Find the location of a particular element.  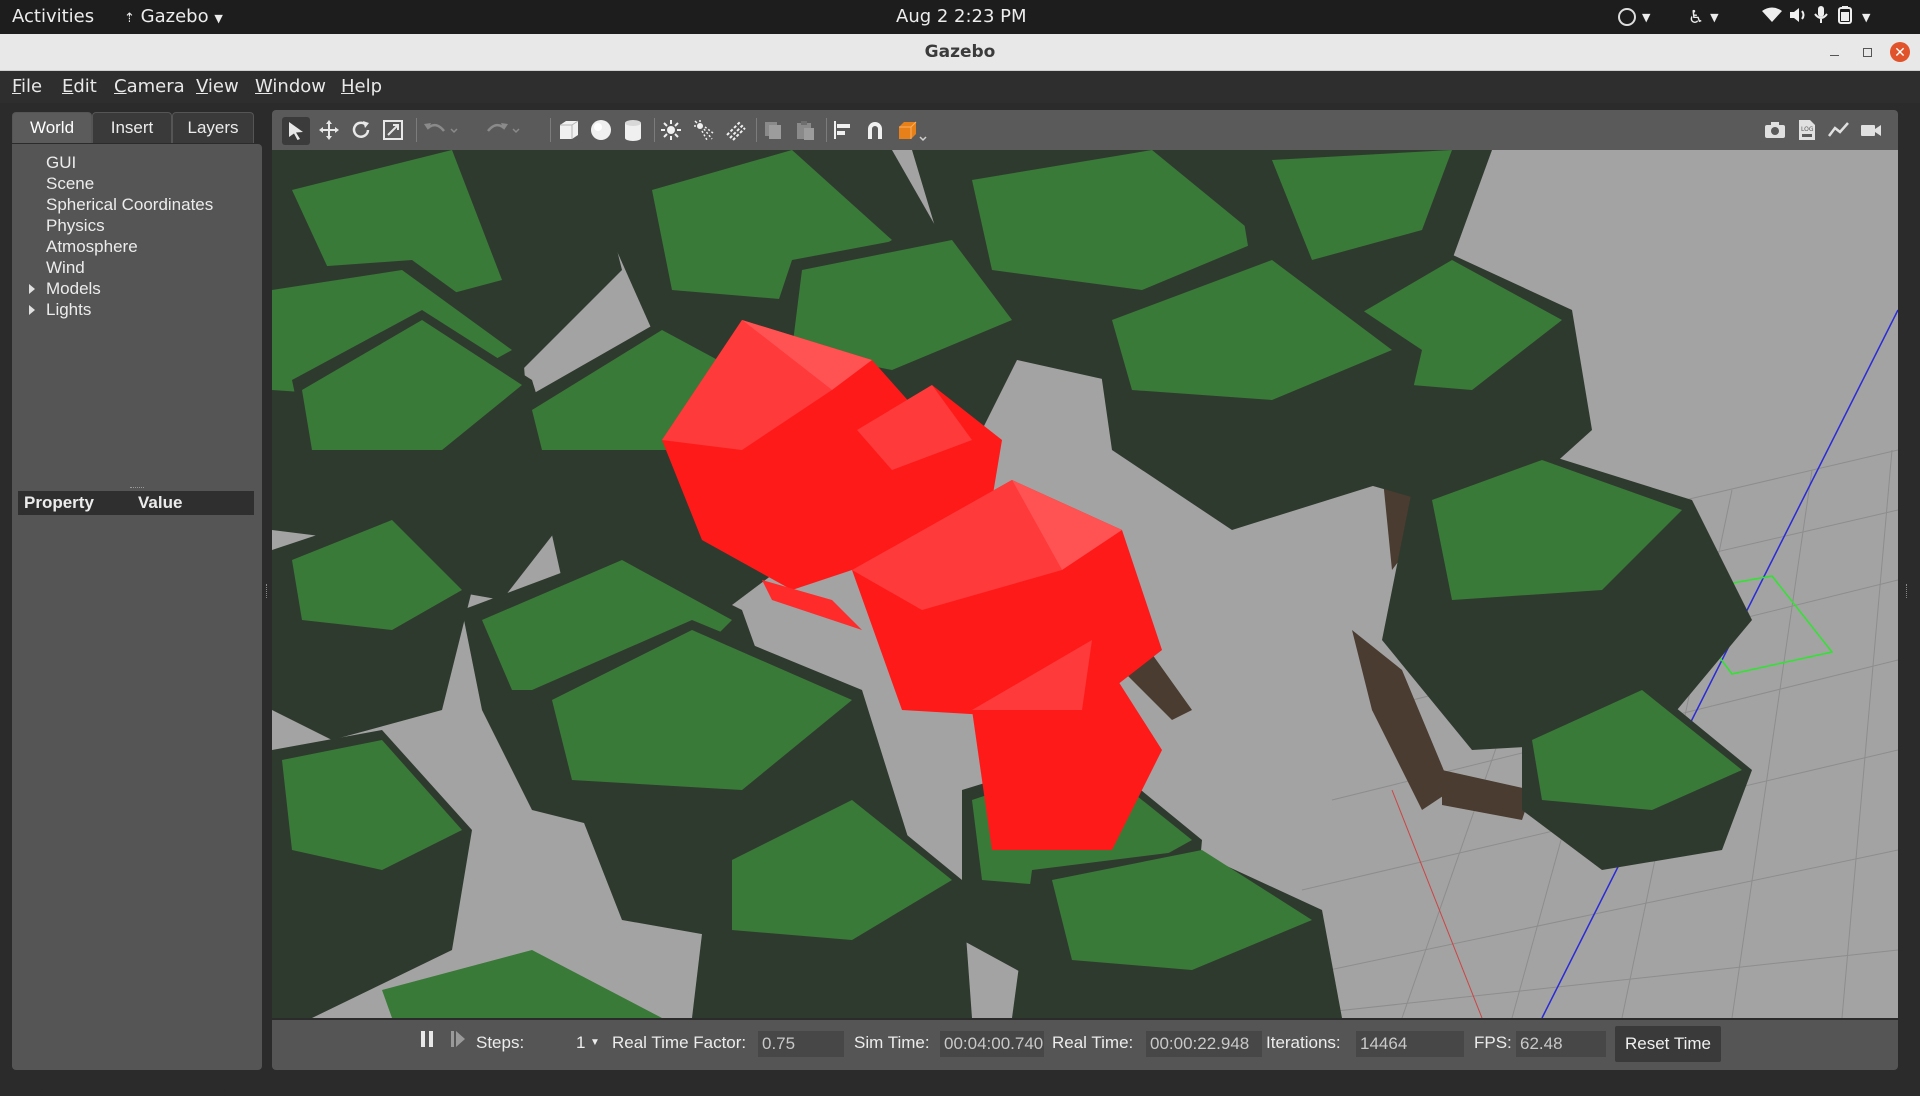

step-button is located at coordinates (458, 1043).